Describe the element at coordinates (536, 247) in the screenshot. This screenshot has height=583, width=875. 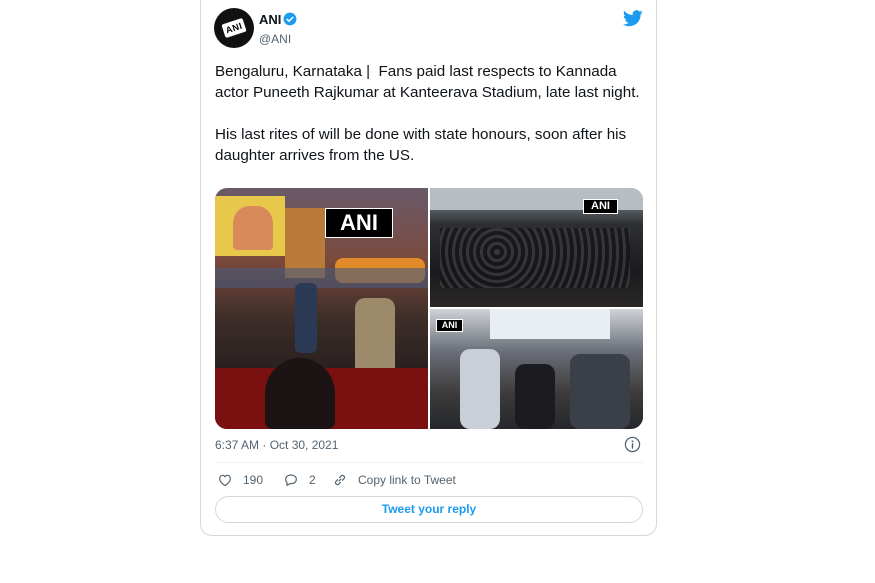
I see `media-photo-crowd: ANI` at that location.